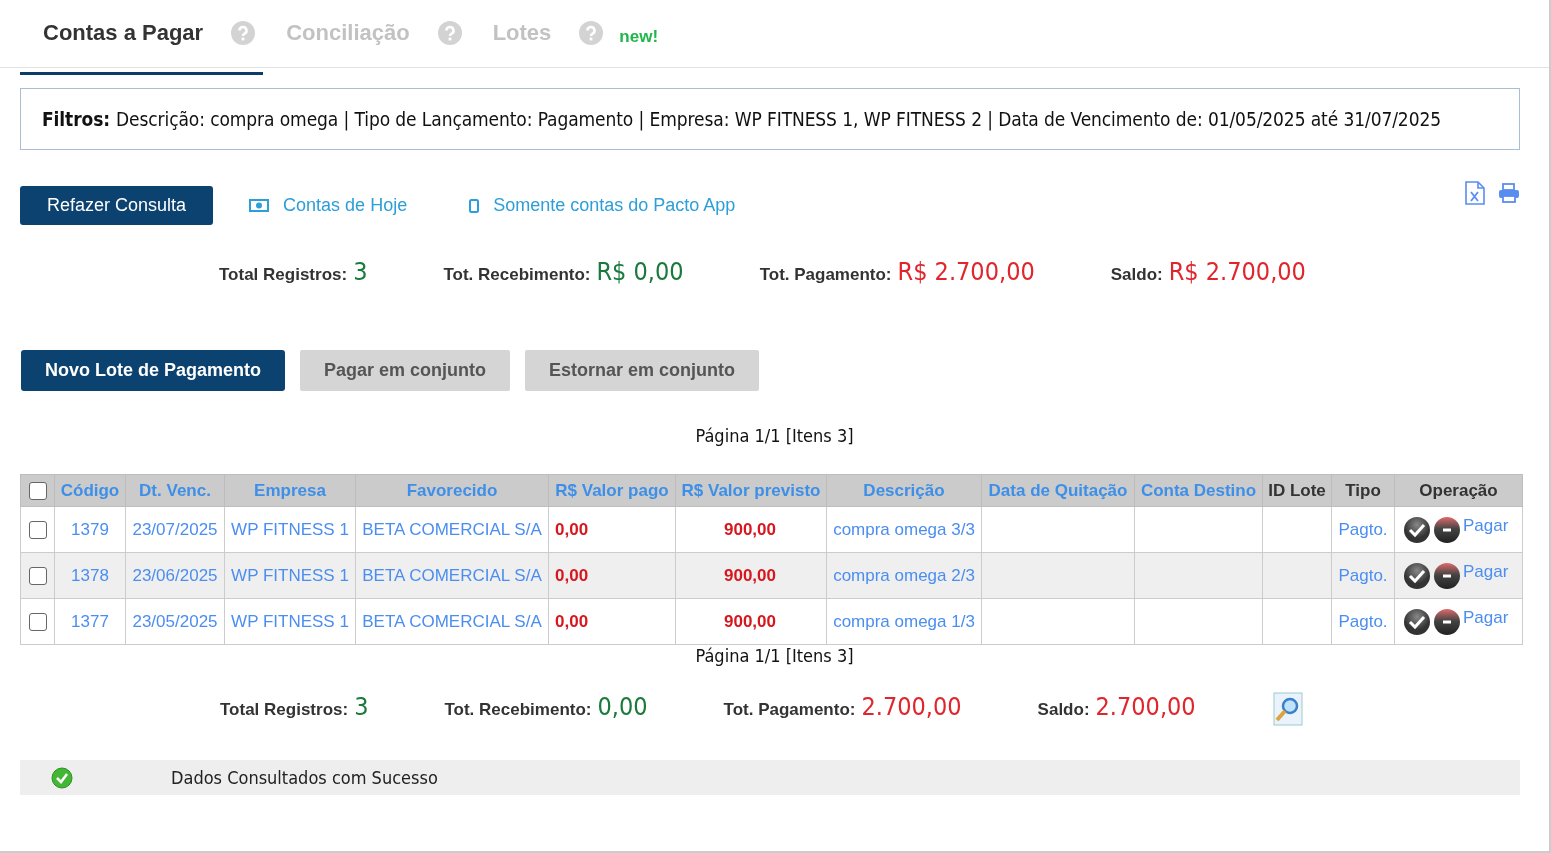 This screenshot has width=1551, height=853. What do you see at coordinates (1287, 709) in the screenshot?
I see `magnifier-report-icon` at bounding box center [1287, 709].